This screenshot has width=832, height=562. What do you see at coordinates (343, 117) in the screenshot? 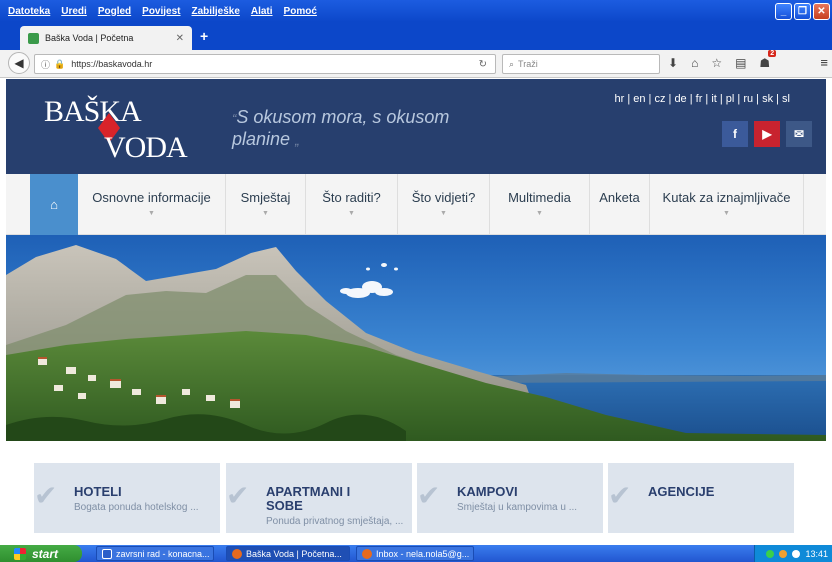
I see `slogan-line-1: S okusom mora, s okusom` at bounding box center [343, 117].